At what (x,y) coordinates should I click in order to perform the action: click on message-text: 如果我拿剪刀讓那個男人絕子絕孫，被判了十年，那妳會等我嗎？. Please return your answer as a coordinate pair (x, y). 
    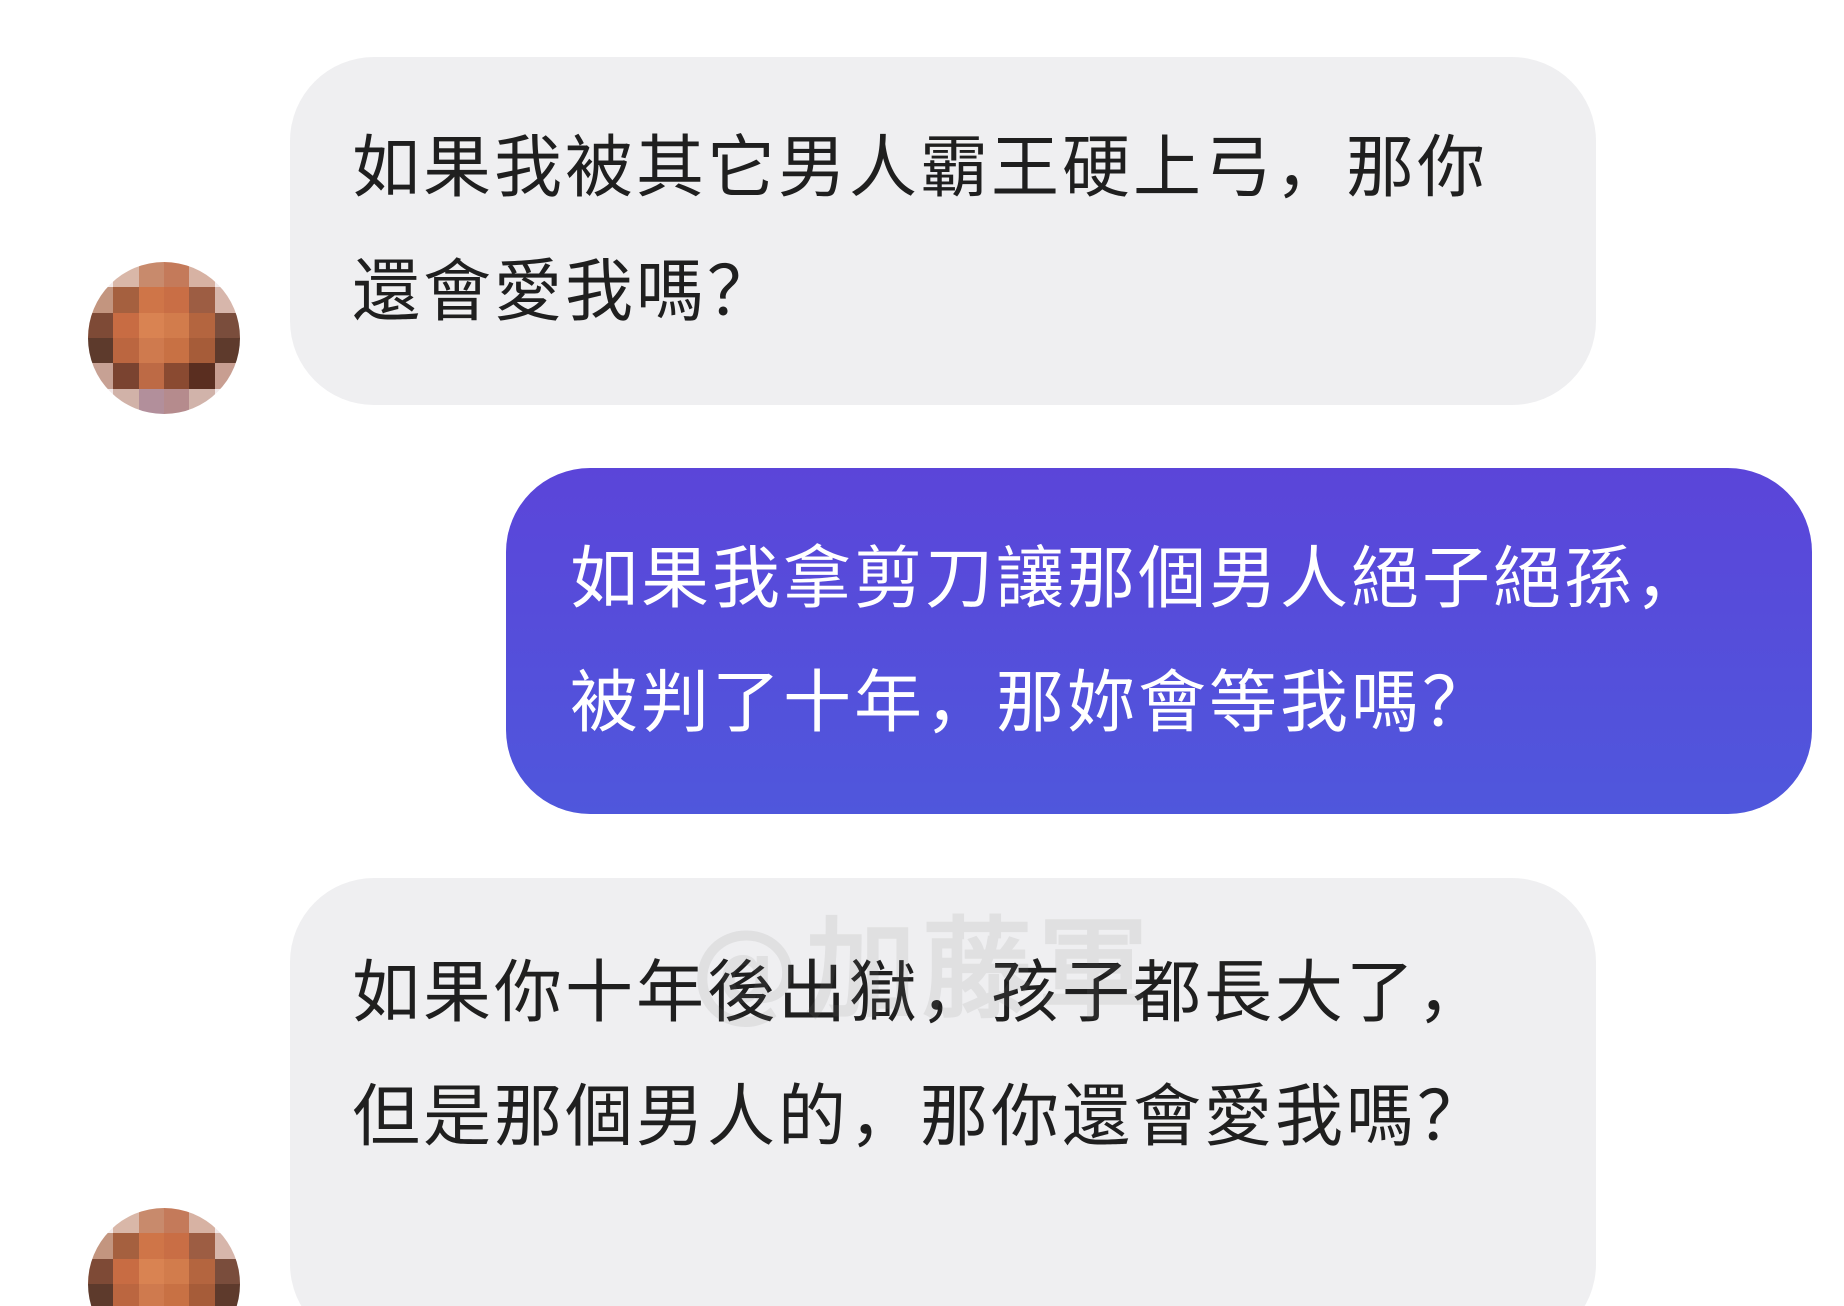
    Looking at the image, I should click on (1138, 641).